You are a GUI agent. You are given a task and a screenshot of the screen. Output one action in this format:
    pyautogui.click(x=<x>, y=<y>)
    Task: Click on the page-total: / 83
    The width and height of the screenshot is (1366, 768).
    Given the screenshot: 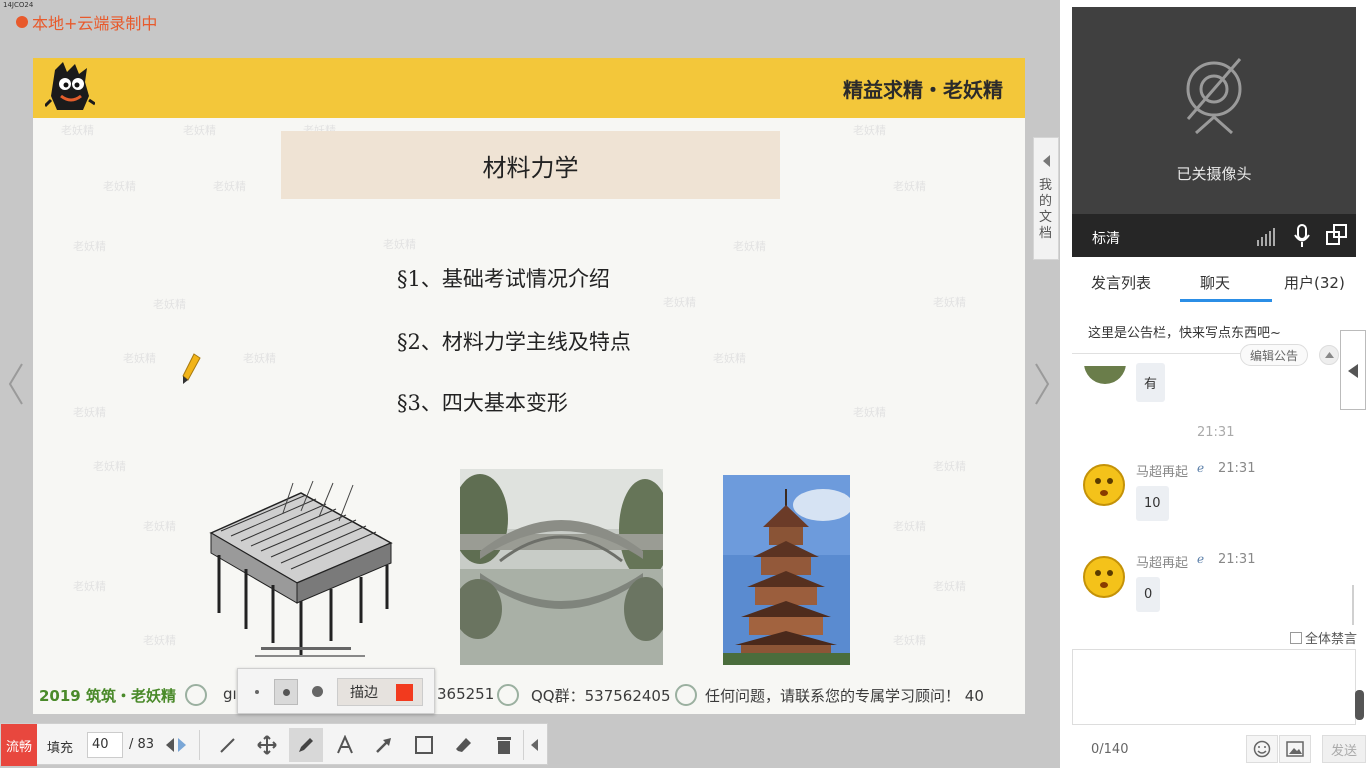 What is the action you would take?
    pyautogui.click(x=142, y=744)
    